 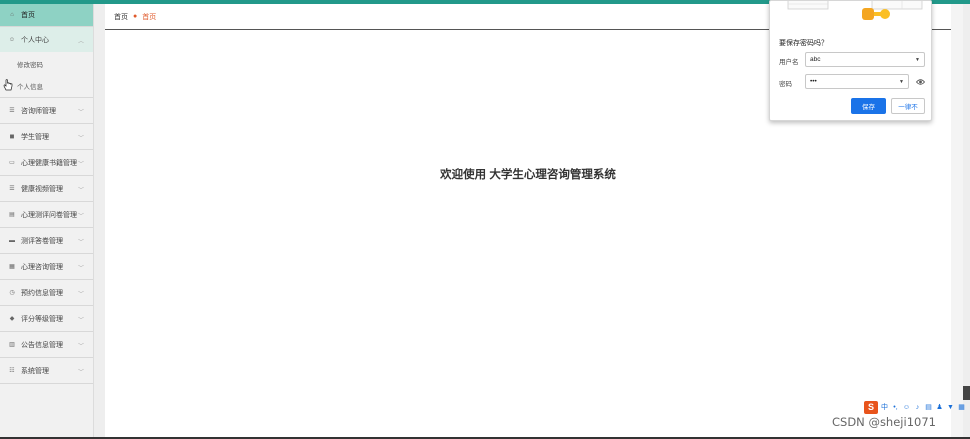 What do you see at coordinates (884, 422) in the screenshot?
I see `csdn-watermark: CSDN @sheji1071` at bounding box center [884, 422].